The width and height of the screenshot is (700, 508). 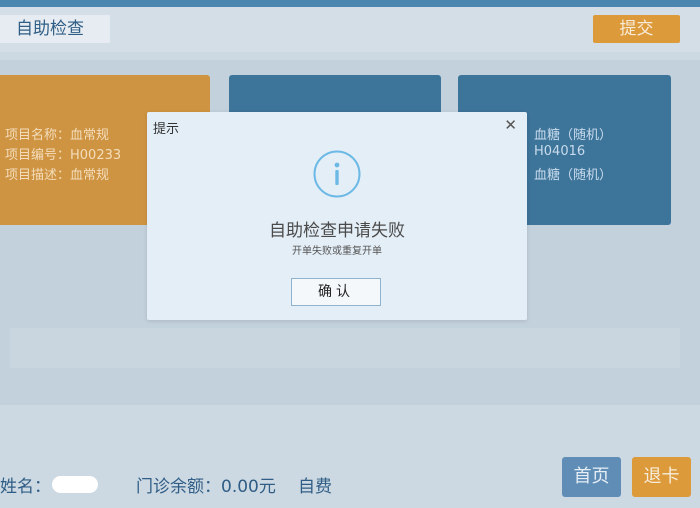 I want to click on card-project-desc: 血糖（随机）, so click(x=573, y=175).